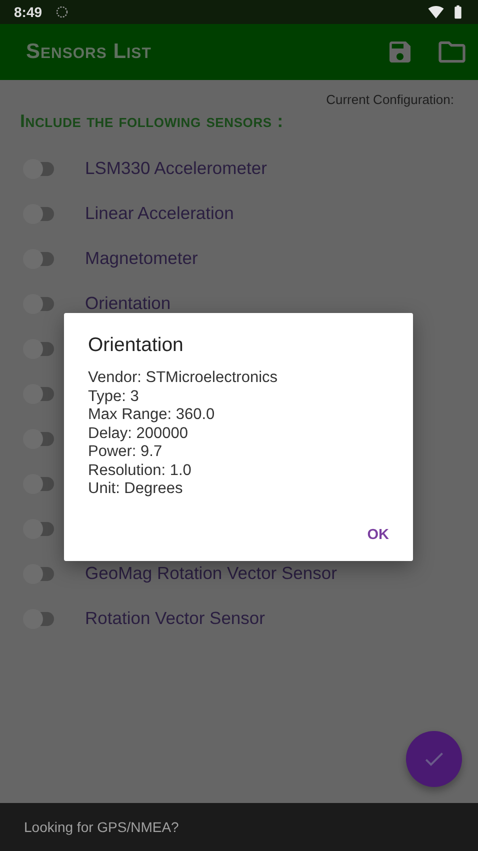  Describe the element at coordinates (378, 534) in the screenshot. I see `ok-button: OK` at that location.